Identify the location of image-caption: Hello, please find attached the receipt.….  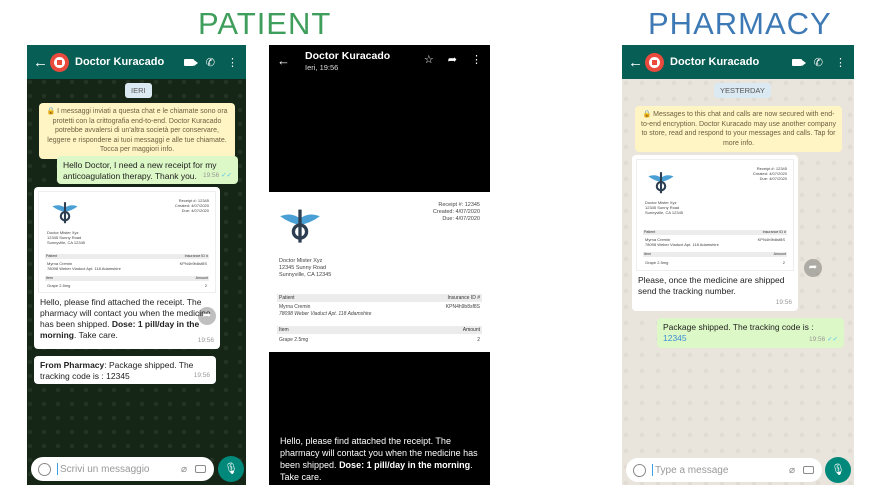
(379, 459).